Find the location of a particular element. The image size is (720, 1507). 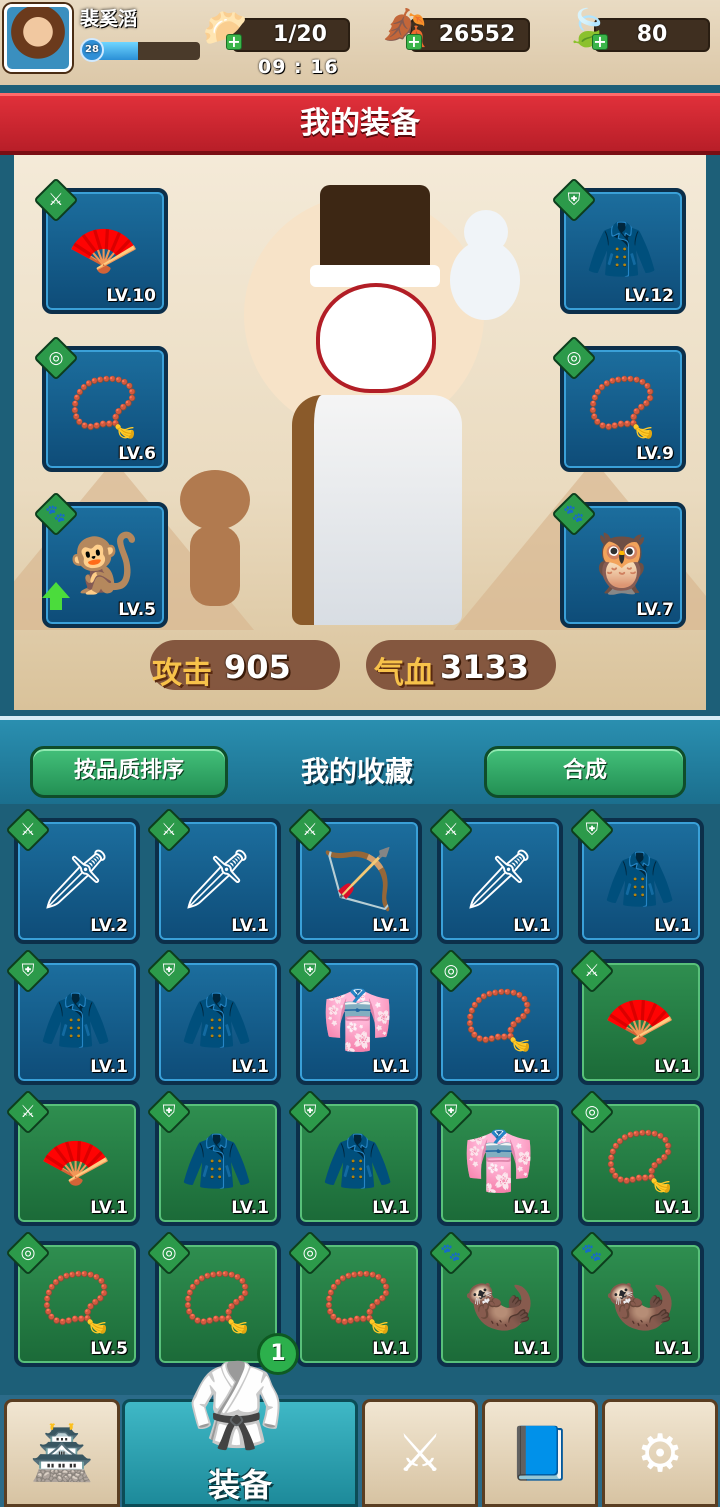

collection-item: 🏹 LV.1 ⚔ is located at coordinates (354, 875).